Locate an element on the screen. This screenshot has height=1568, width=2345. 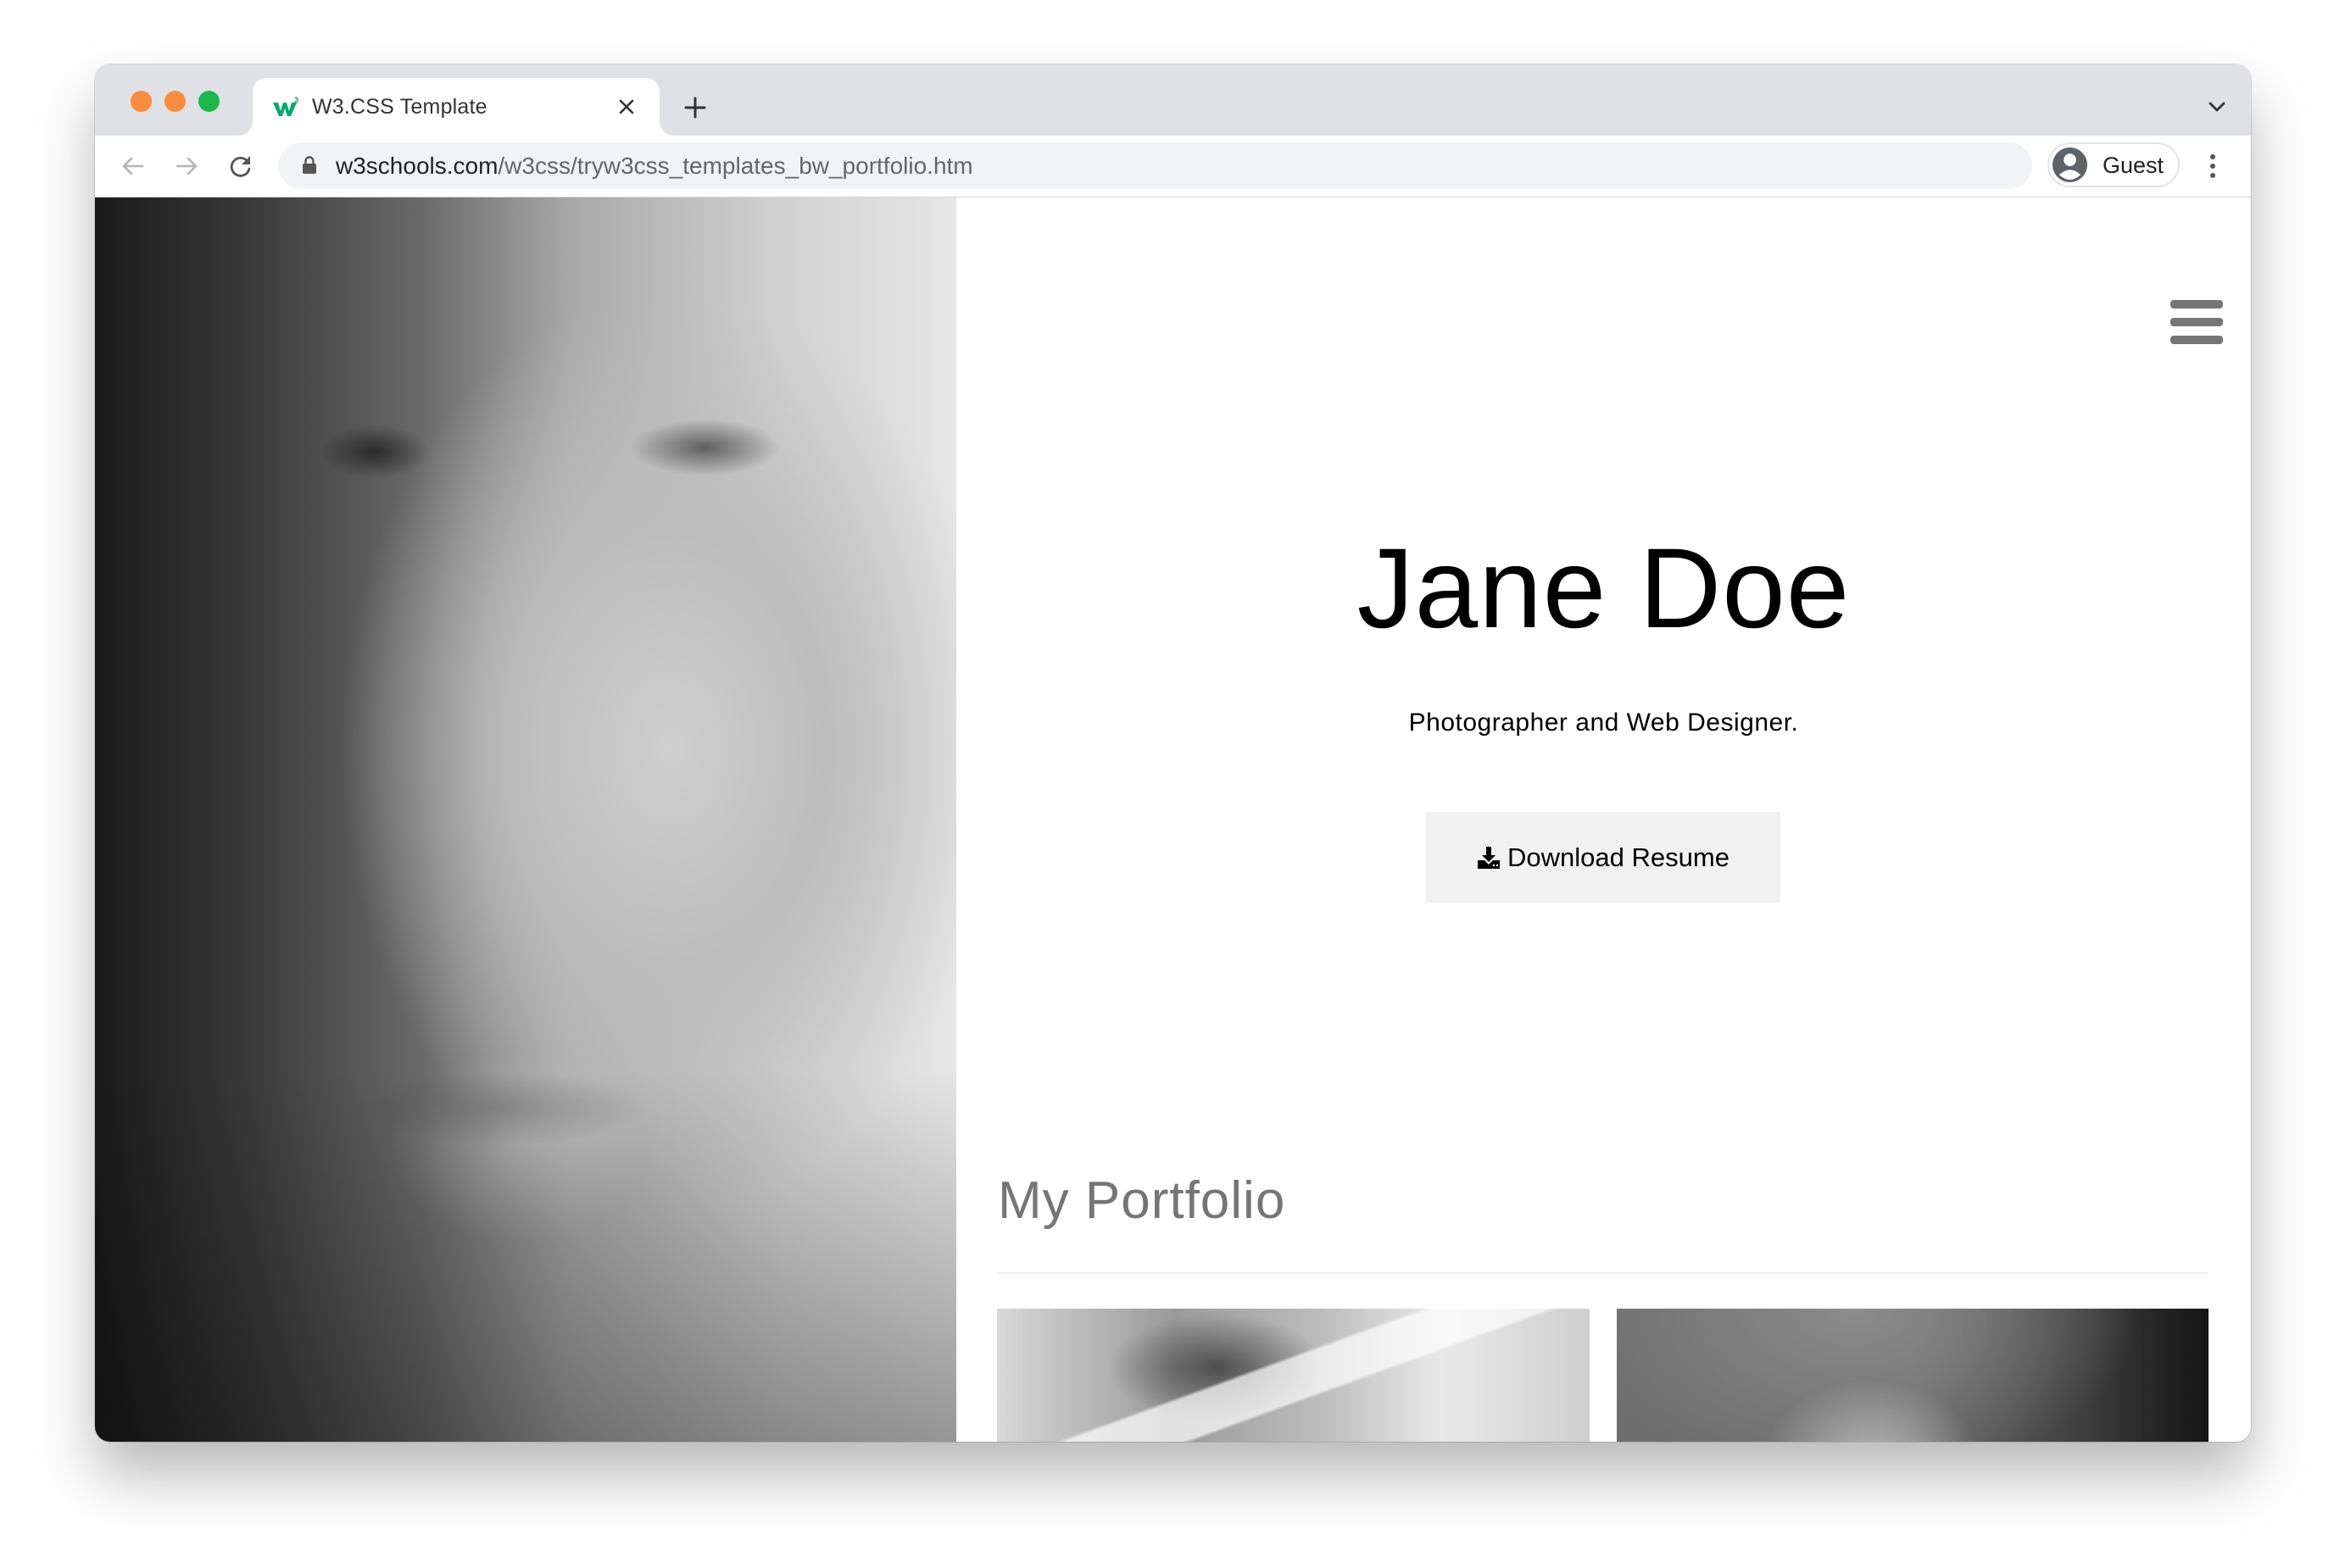
profile-button: Guest is located at coordinates (2113, 164).